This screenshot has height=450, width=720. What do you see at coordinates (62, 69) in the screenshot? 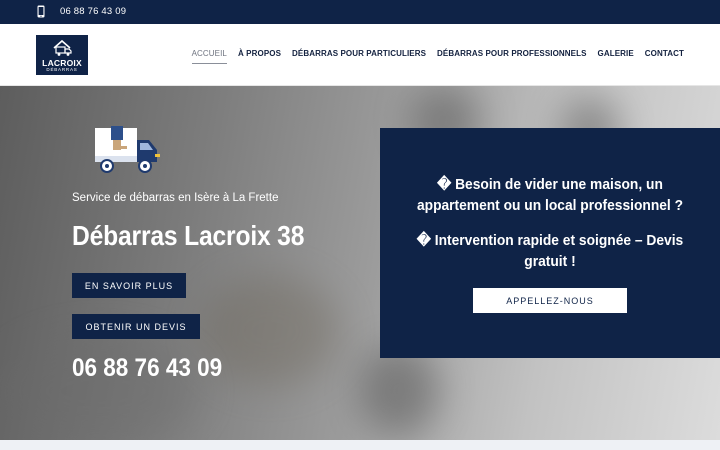
I see `logo-subtitle: DÉBARRAS` at bounding box center [62, 69].